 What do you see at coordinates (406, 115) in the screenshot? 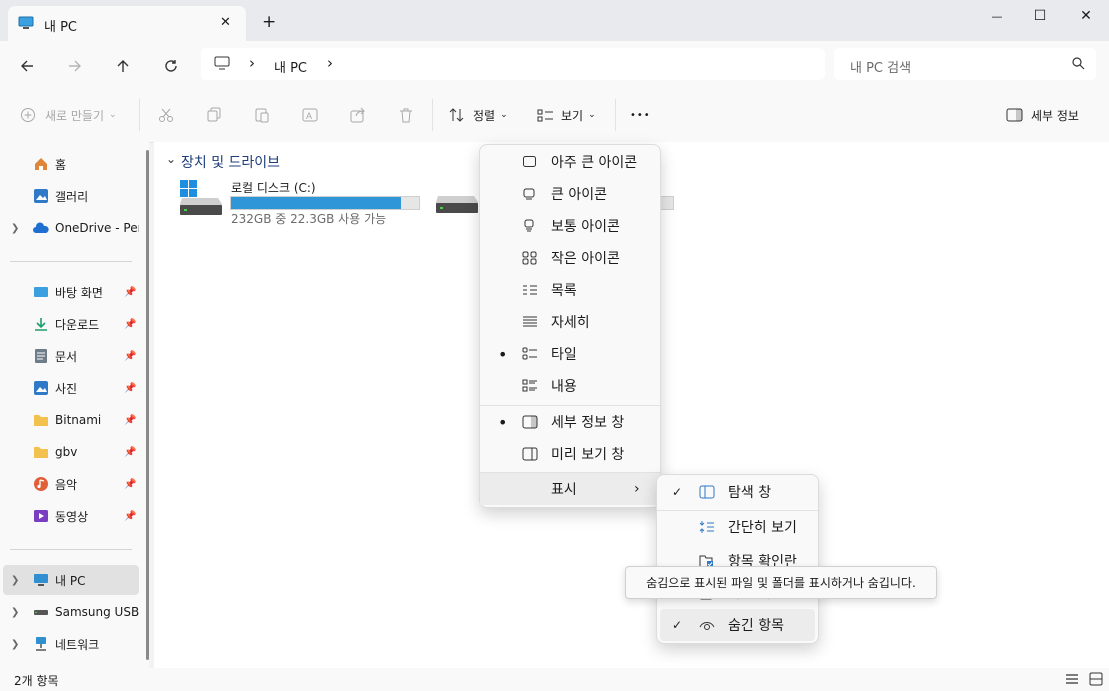
I see `delete-icon` at bounding box center [406, 115].